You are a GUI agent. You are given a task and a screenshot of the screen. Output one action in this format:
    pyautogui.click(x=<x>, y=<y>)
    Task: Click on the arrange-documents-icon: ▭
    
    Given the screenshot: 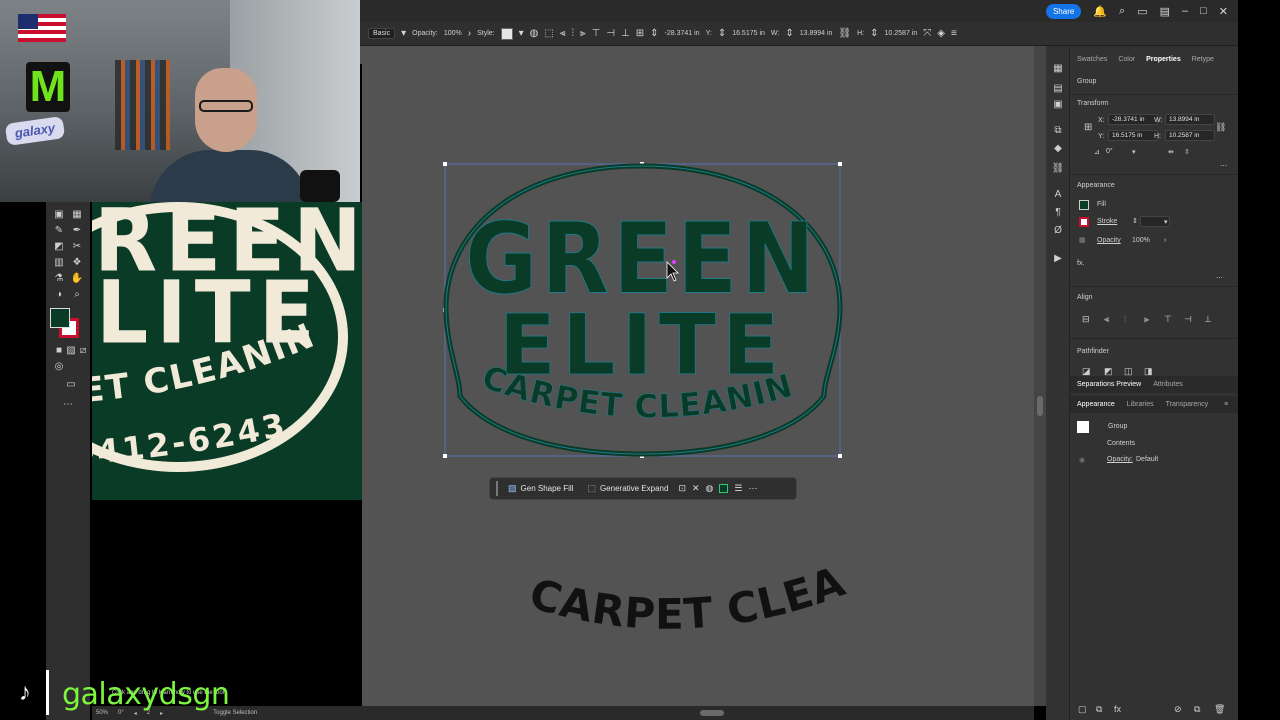 What is the action you would take?
    pyautogui.click(x=1142, y=11)
    